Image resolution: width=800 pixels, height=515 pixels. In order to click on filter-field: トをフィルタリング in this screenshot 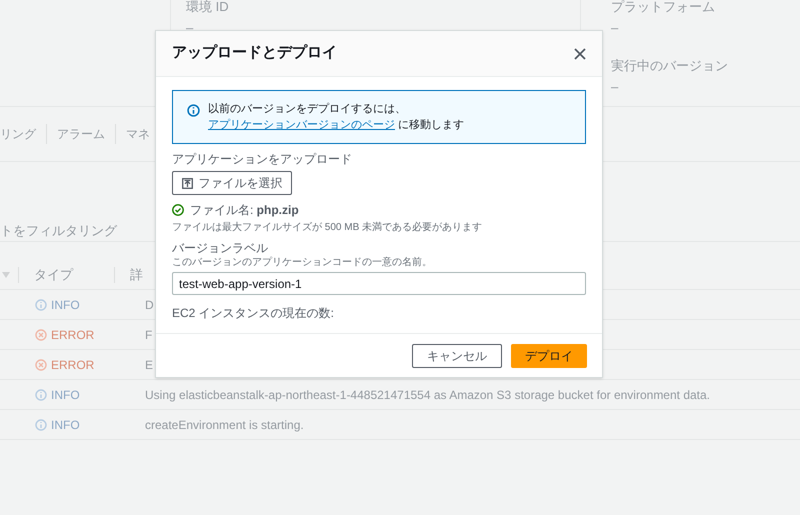, I will do `click(80, 230)`.